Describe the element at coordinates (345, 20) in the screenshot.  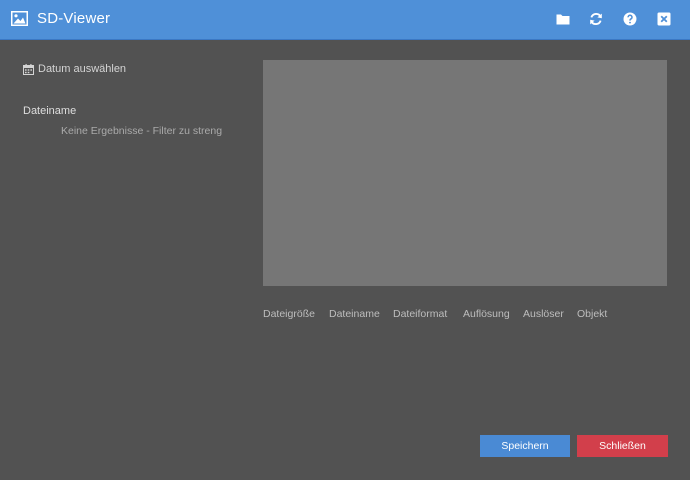
I see `title-bar: SD-Viewer` at that location.